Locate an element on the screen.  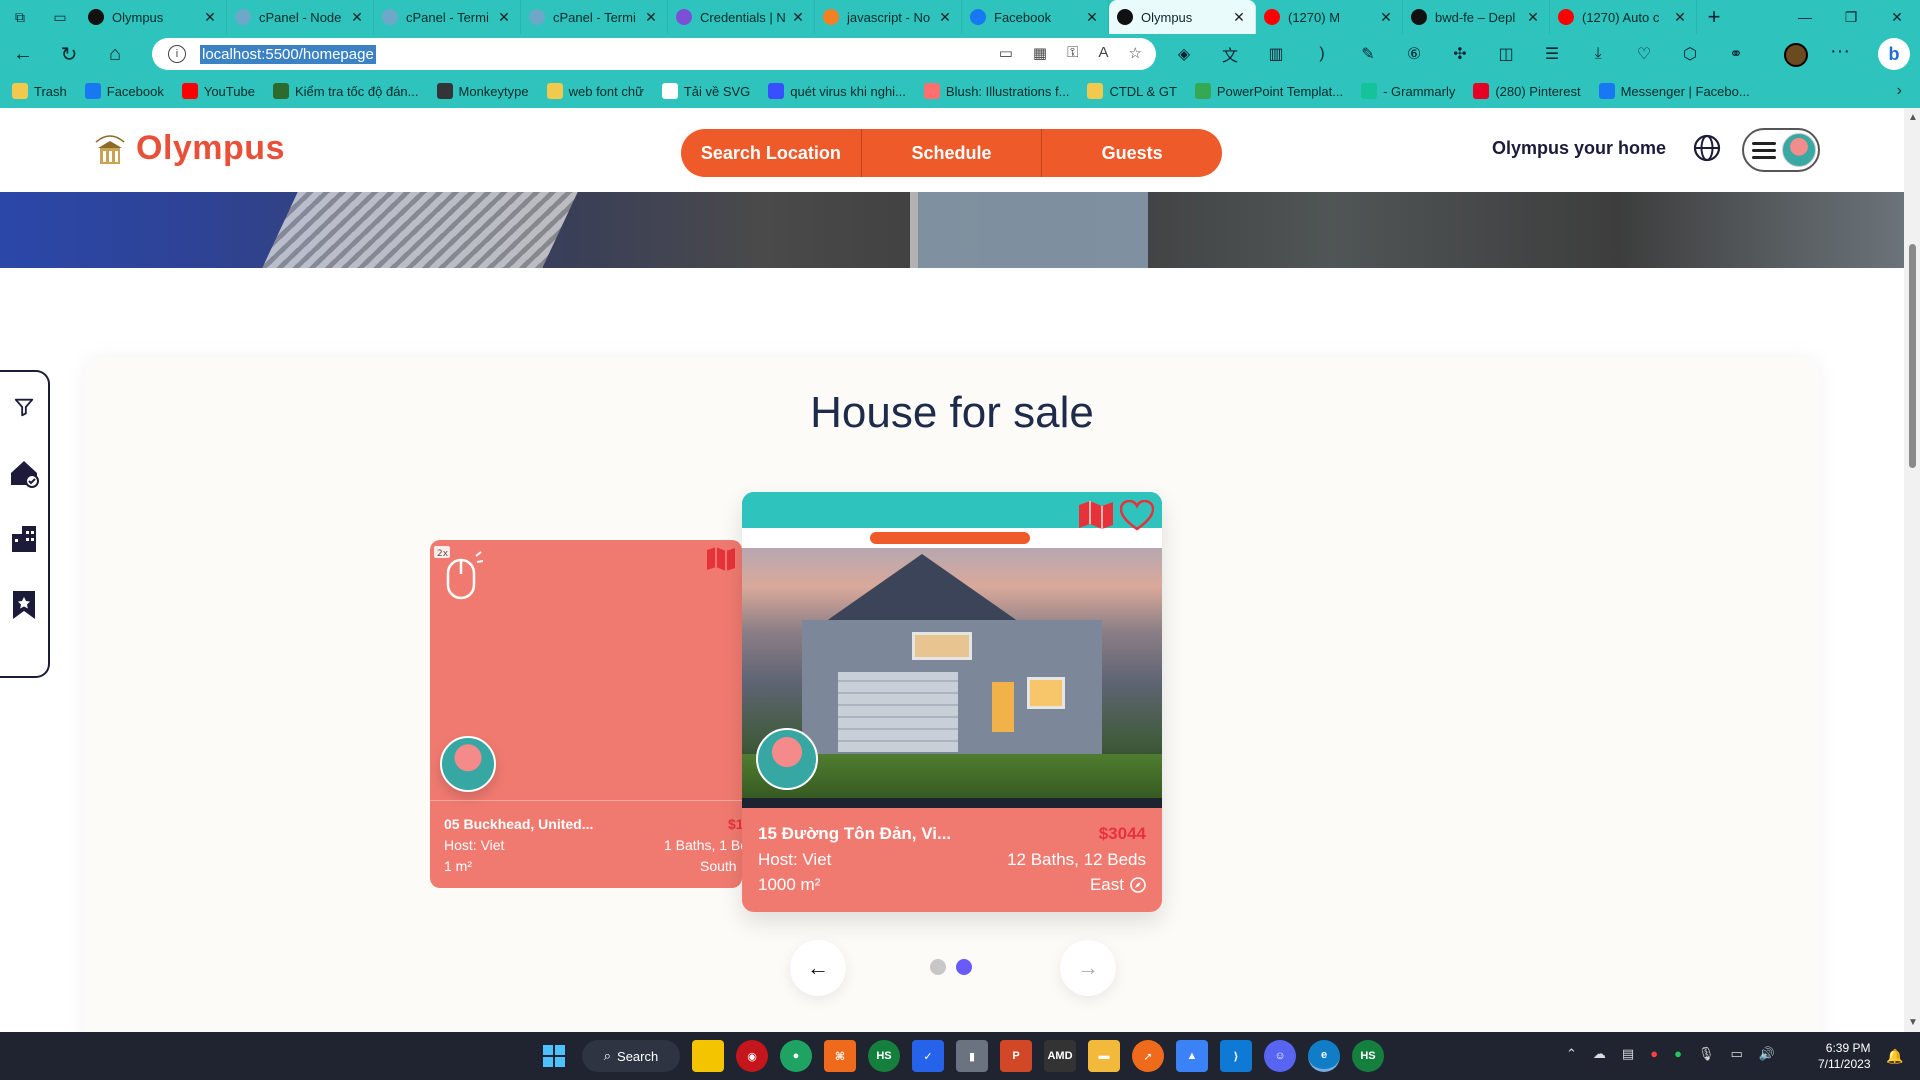
browser-tab: Olympus ✕ is located at coordinates (153, 17).